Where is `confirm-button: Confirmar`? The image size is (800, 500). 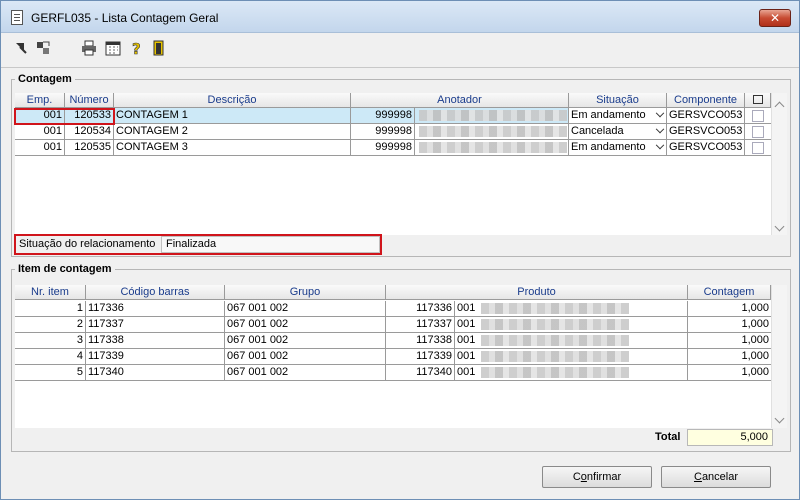 confirm-button: Confirmar is located at coordinates (597, 477).